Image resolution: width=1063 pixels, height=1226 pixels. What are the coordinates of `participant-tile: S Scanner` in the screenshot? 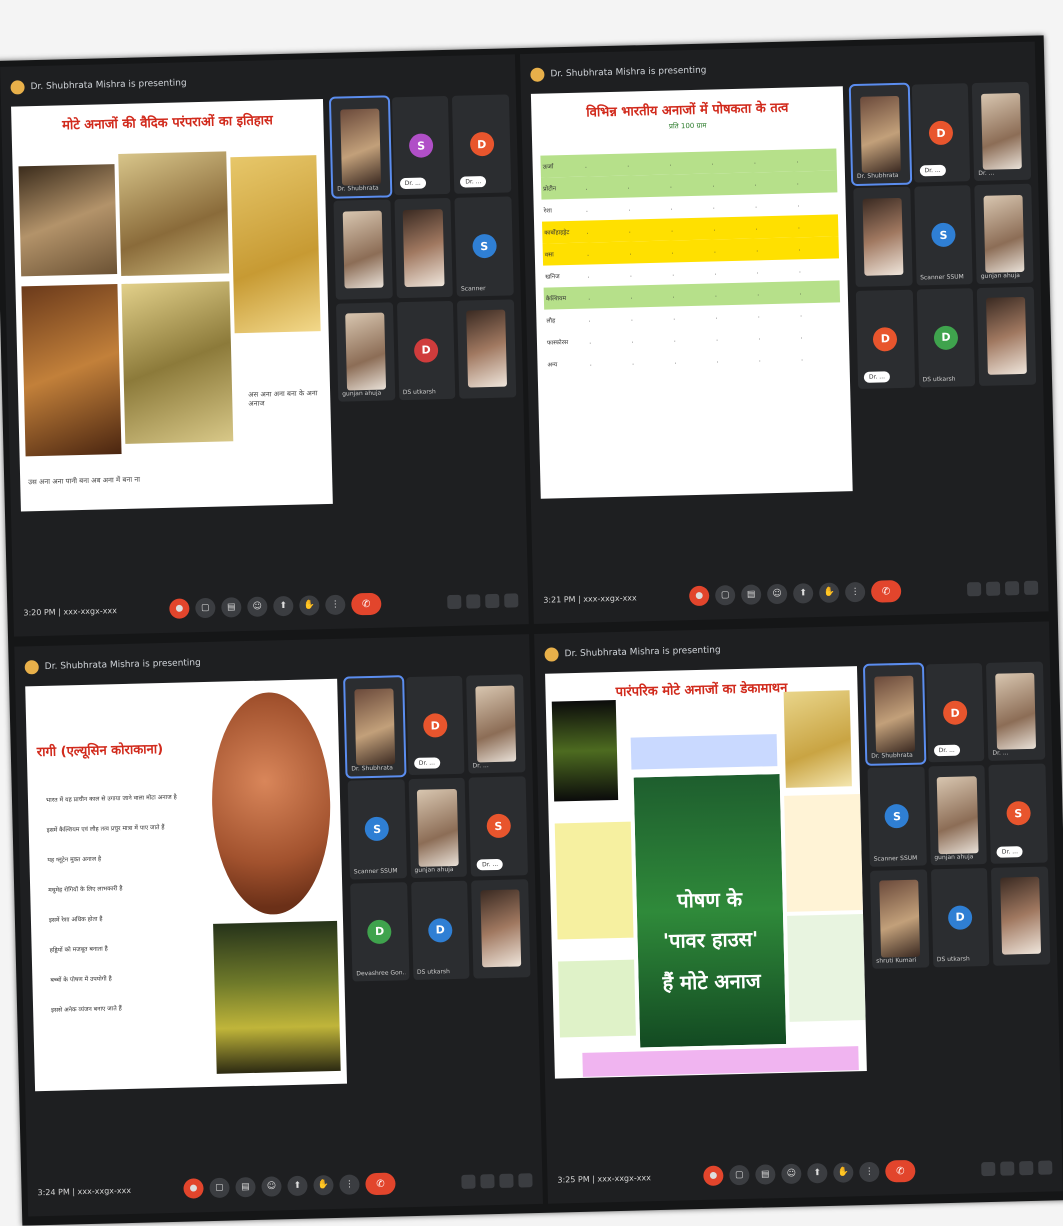 It's located at (484, 246).